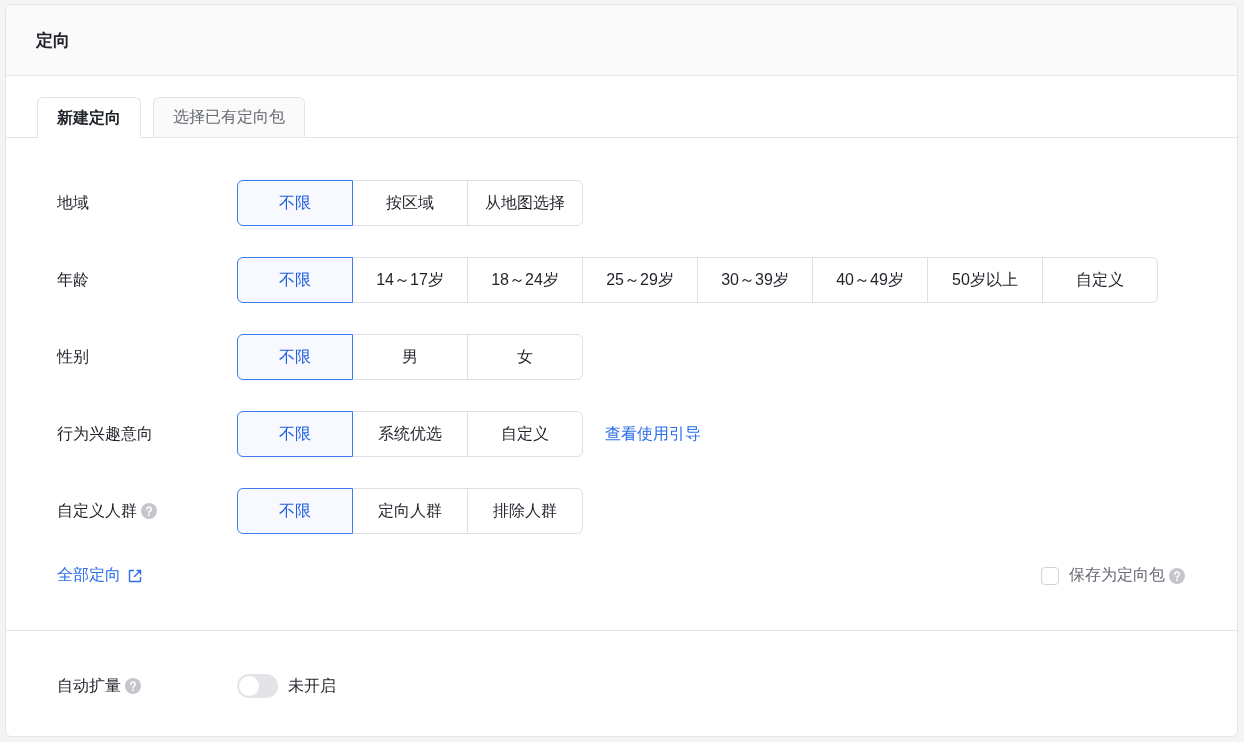 The width and height of the screenshot is (1244, 742). Describe the element at coordinates (53, 40) in the screenshot. I see `section-title: 定向` at that location.